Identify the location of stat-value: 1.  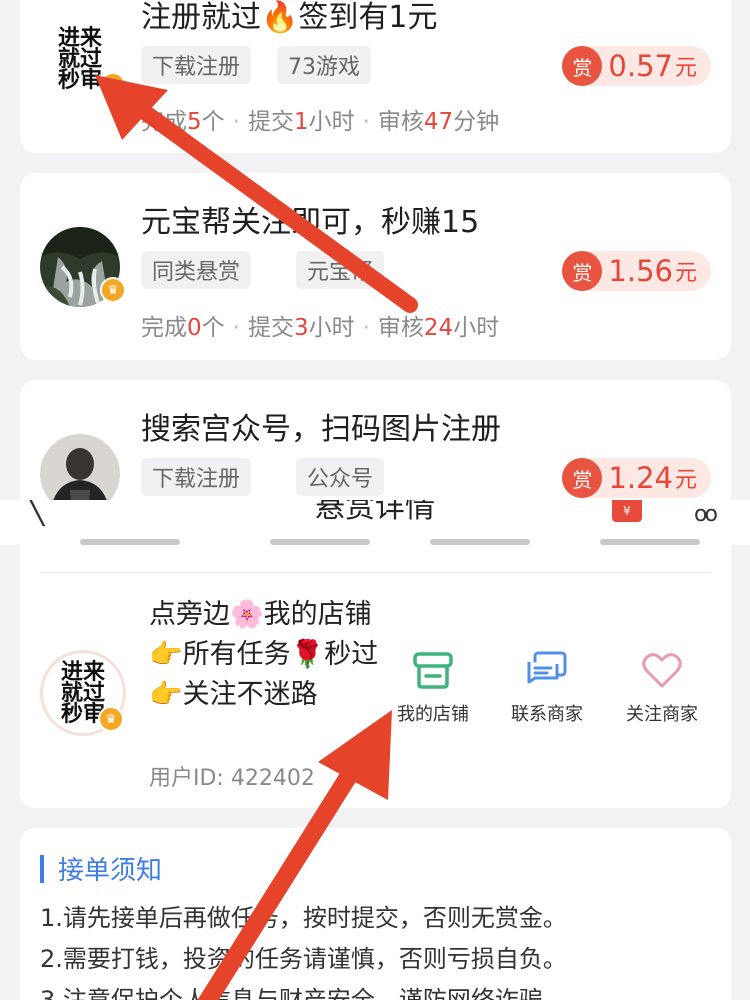
(301, 122).